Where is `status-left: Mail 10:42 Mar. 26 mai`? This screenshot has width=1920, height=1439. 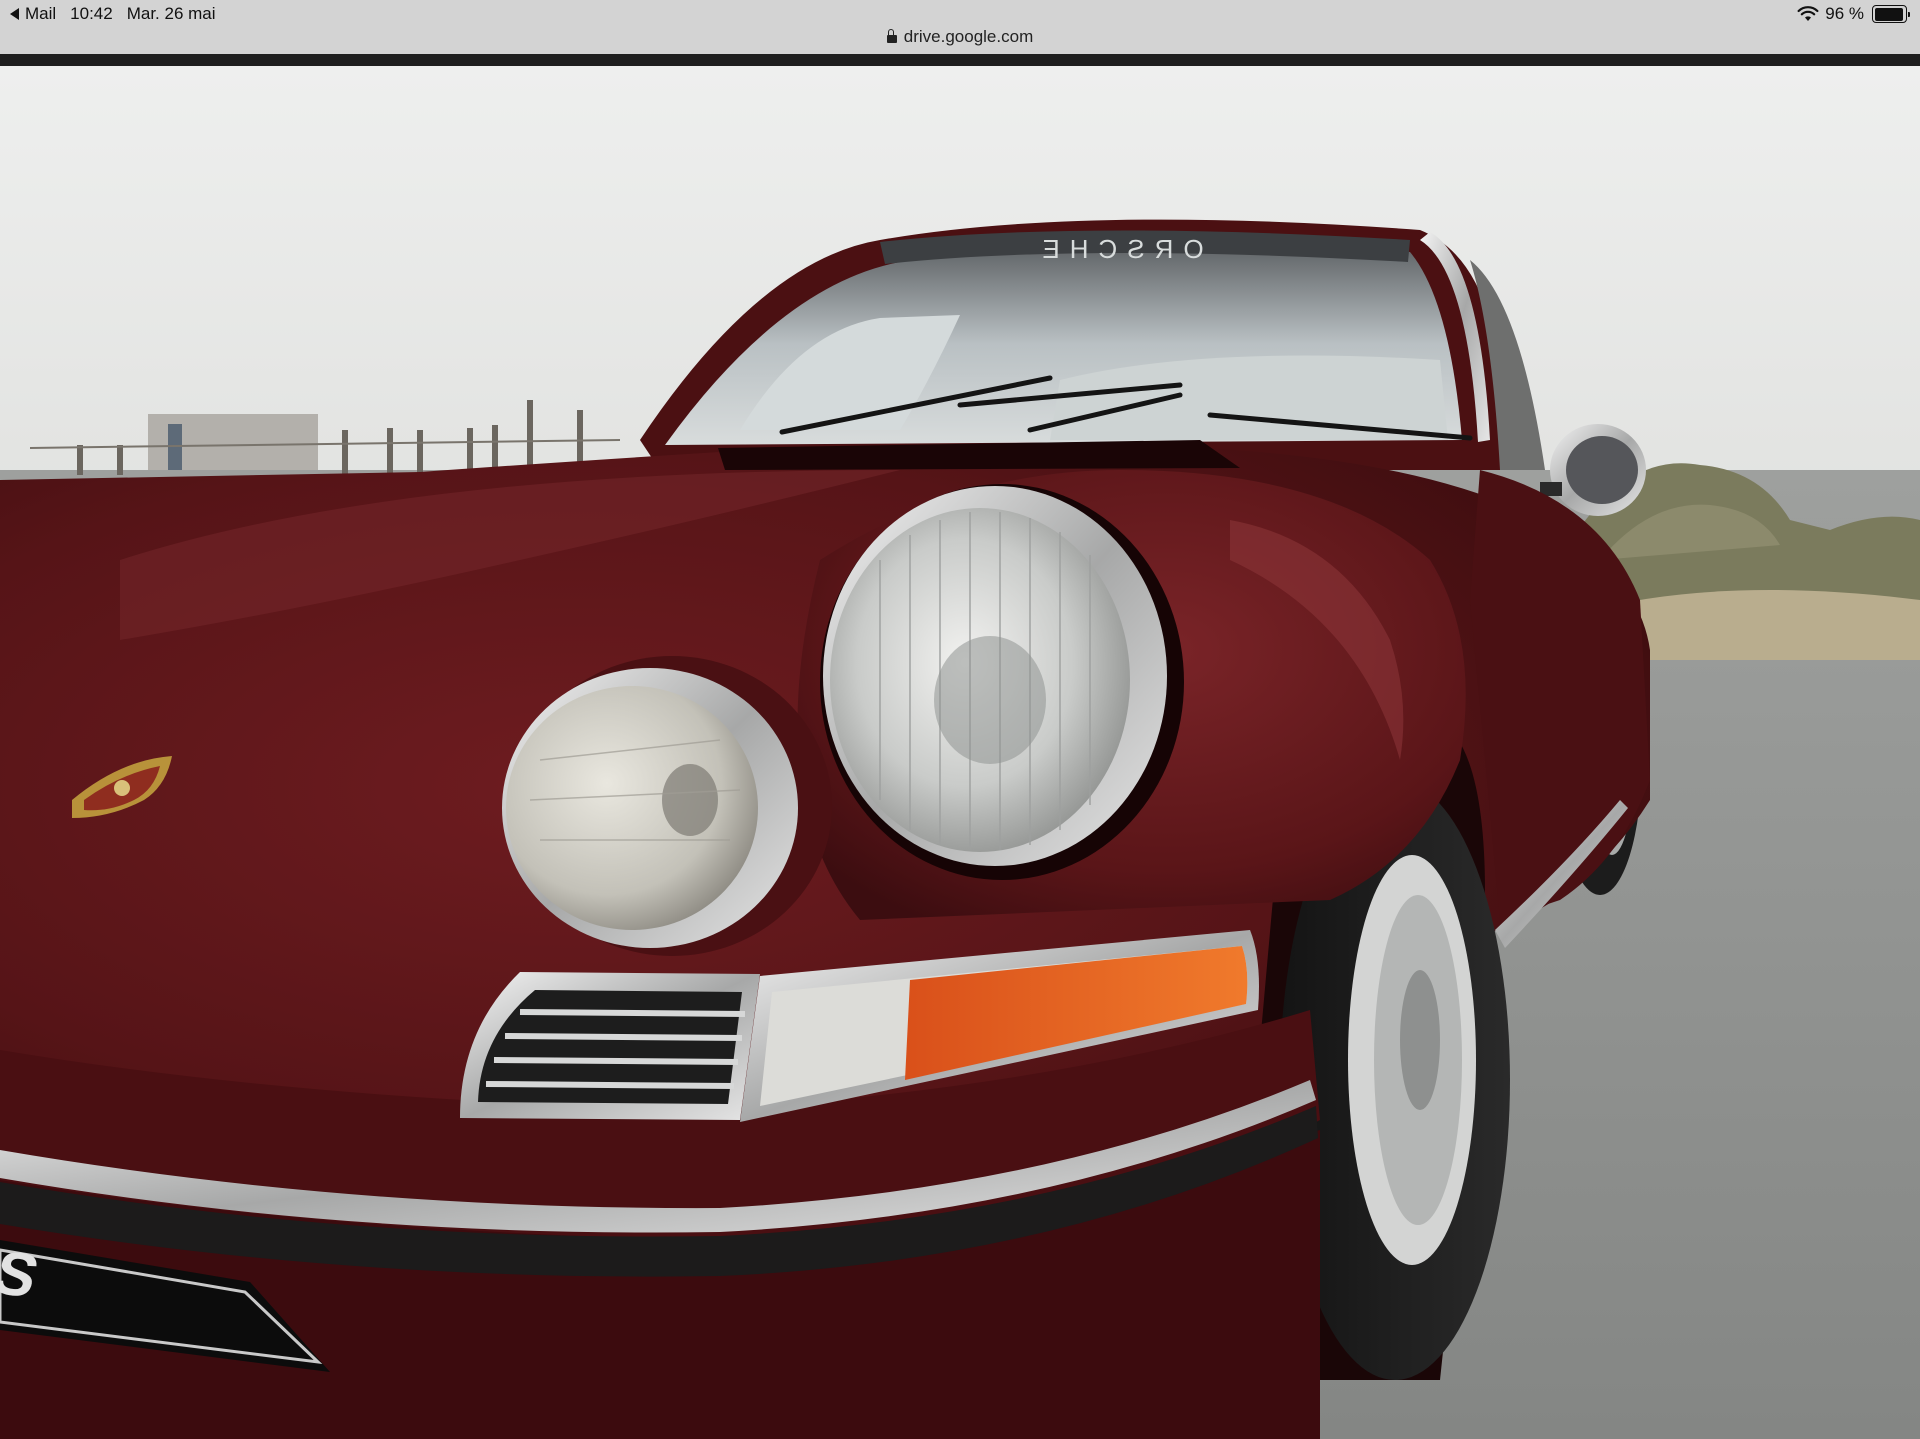 status-left: Mail 10:42 Mar. 26 mai is located at coordinates (113, 14).